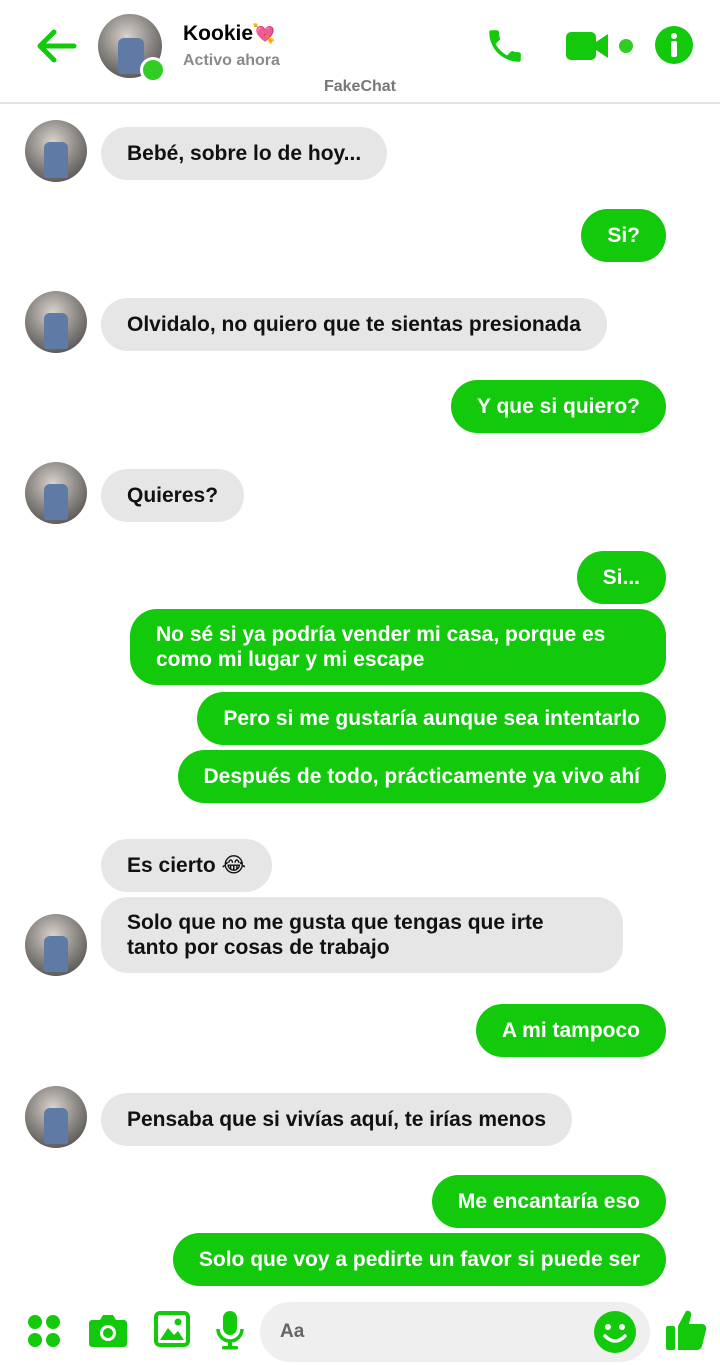  Describe the element at coordinates (56, 46) in the screenshot. I see `back-arrow-icon` at that location.